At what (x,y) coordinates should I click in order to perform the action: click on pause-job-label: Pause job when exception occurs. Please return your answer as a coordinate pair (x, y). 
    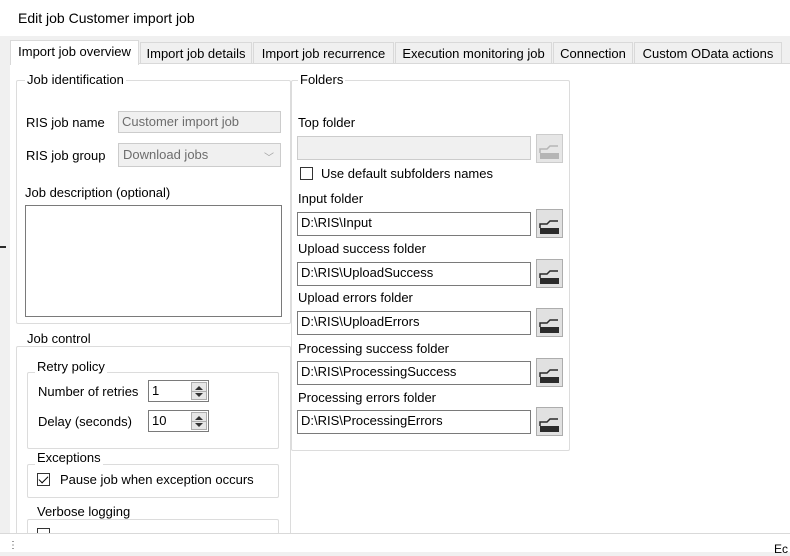
    Looking at the image, I should click on (157, 479).